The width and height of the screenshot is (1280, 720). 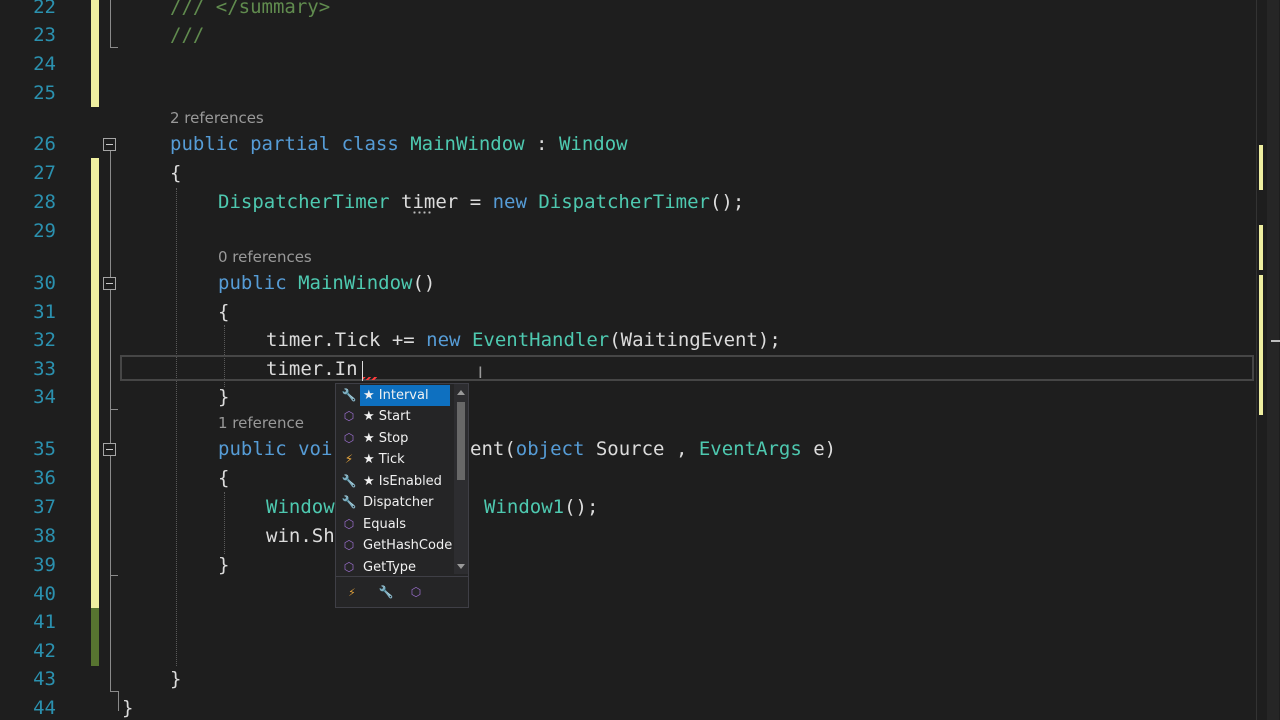 What do you see at coordinates (217, 118) in the screenshot?
I see `codelens-references: 2 references` at bounding box center [217, 118].